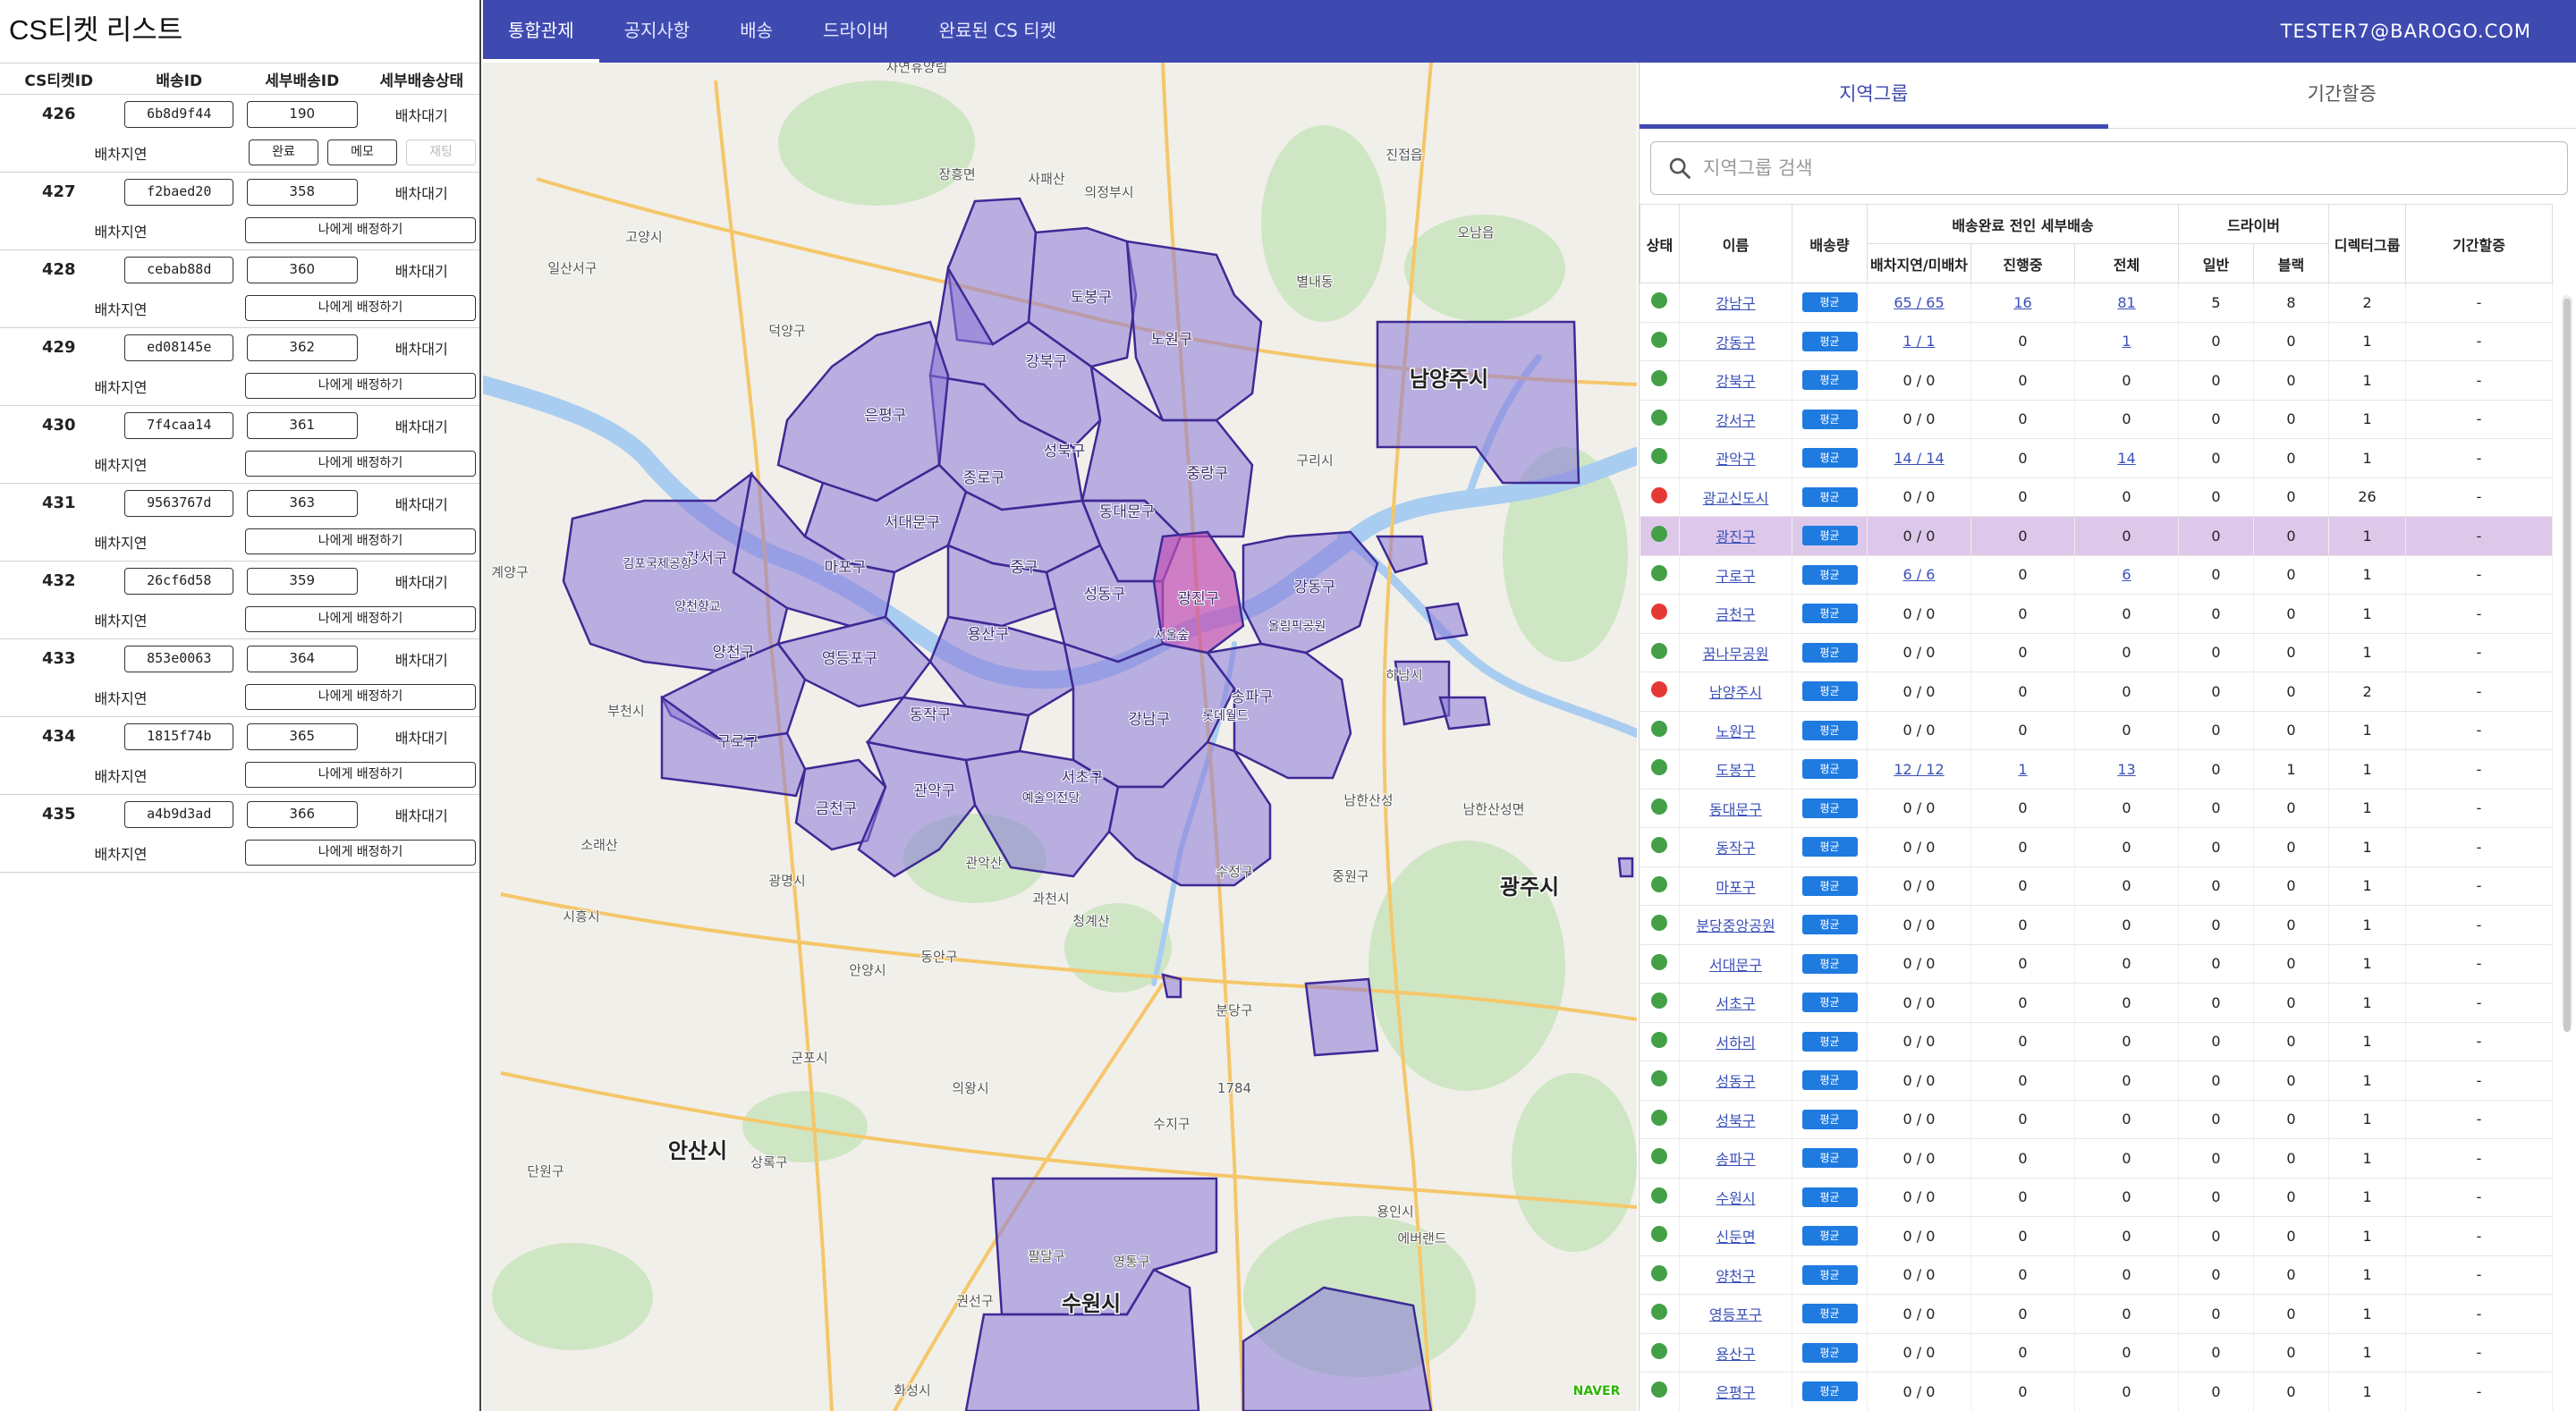 This screenshot has width=2576, height=1411. What do you see at coordinates (1735, 342) in the screenshot?
I see `region-name-link: 강동구` at bounding box center [1735, 342].